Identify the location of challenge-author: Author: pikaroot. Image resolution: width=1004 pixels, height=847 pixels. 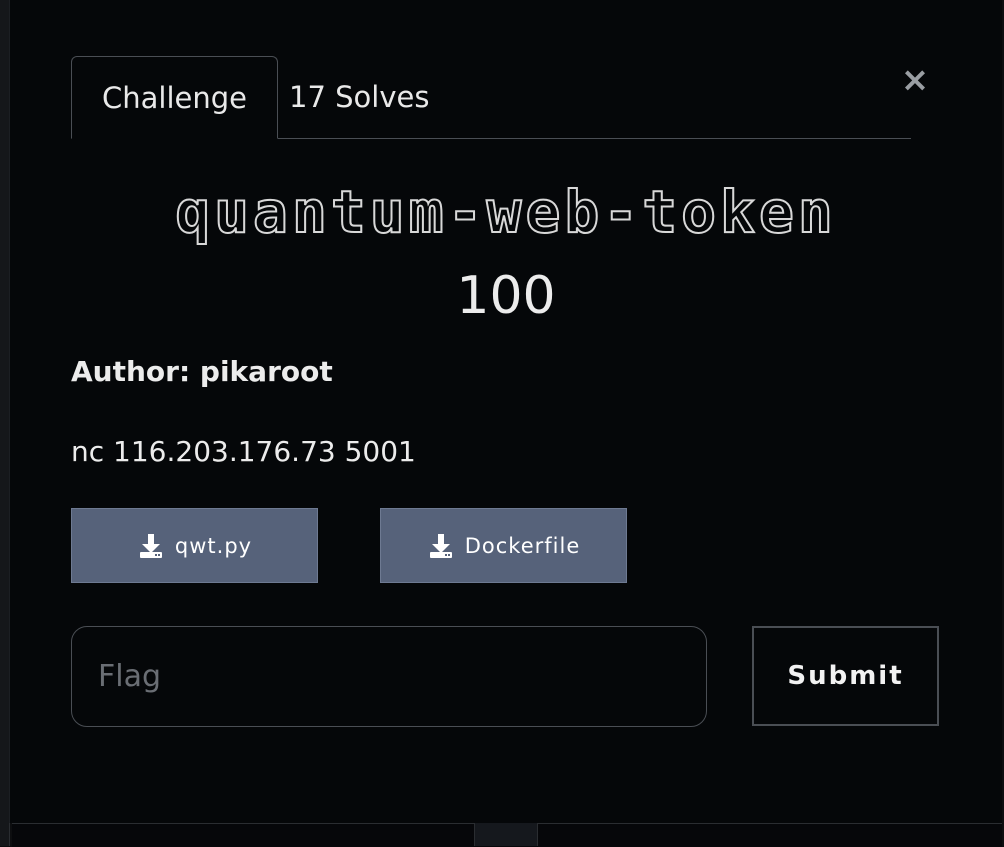
(202, 371).